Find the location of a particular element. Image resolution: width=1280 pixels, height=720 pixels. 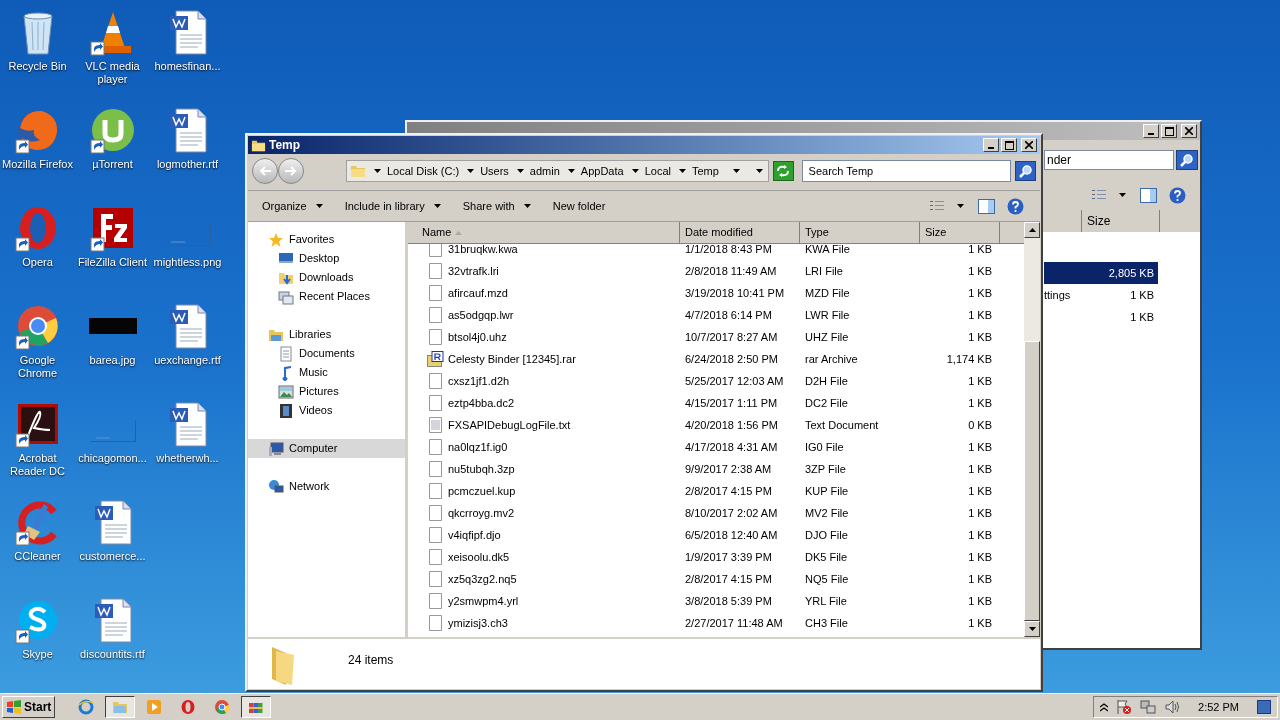

file-row: 2,805 KB is located at coordinates (1101, 273).